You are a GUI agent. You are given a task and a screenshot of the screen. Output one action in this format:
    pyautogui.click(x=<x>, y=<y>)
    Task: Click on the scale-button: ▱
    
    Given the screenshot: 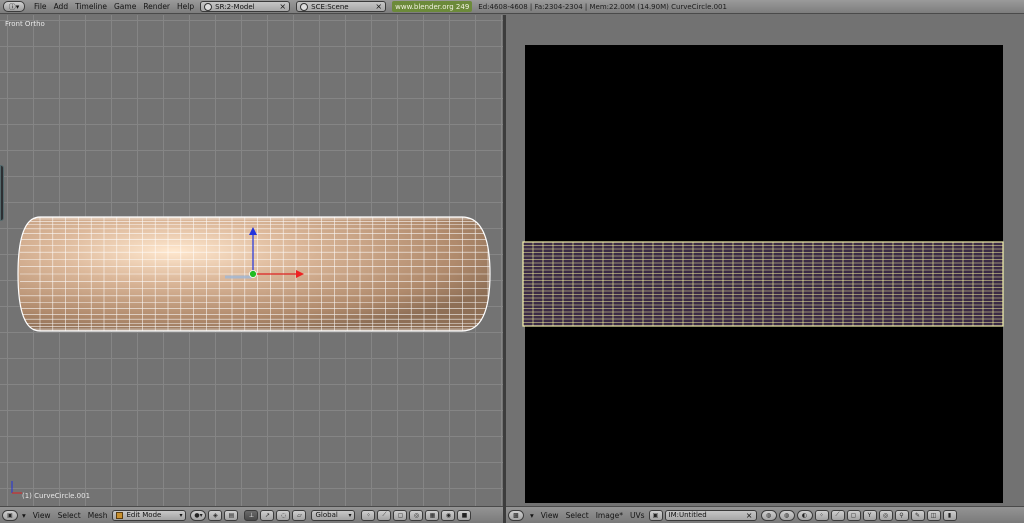 What is the action you would take?
    pyautogui.click(x=299, y=515)
    